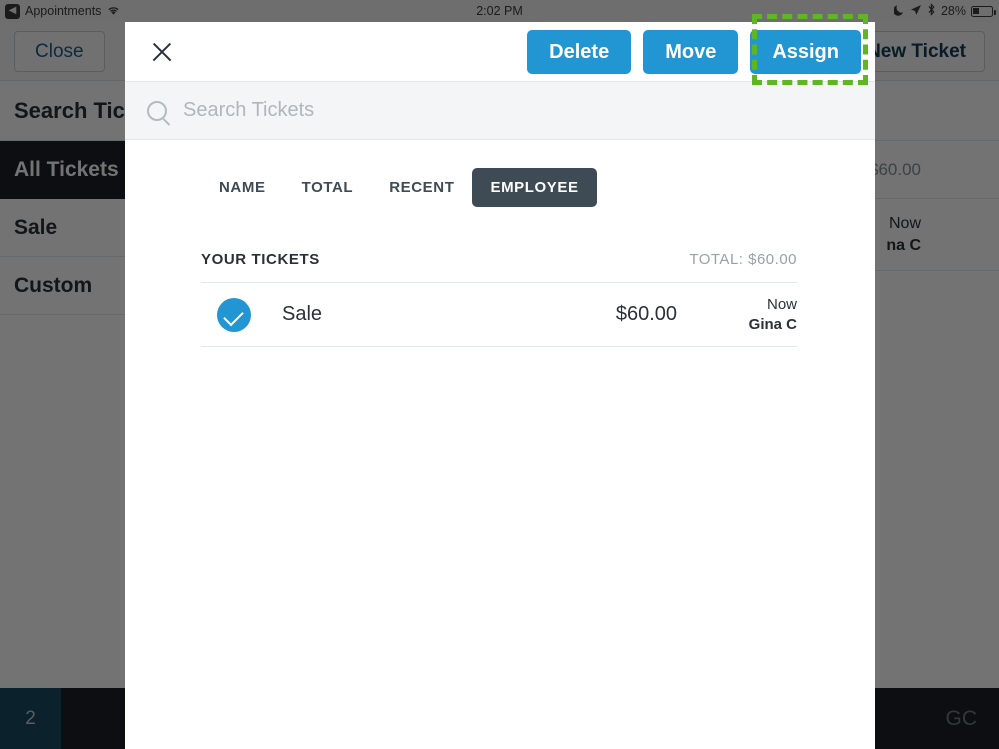  What do you see at coordinates (483, 110) in the screenshot?
I see `search-input` at bounding box center [483, 110].